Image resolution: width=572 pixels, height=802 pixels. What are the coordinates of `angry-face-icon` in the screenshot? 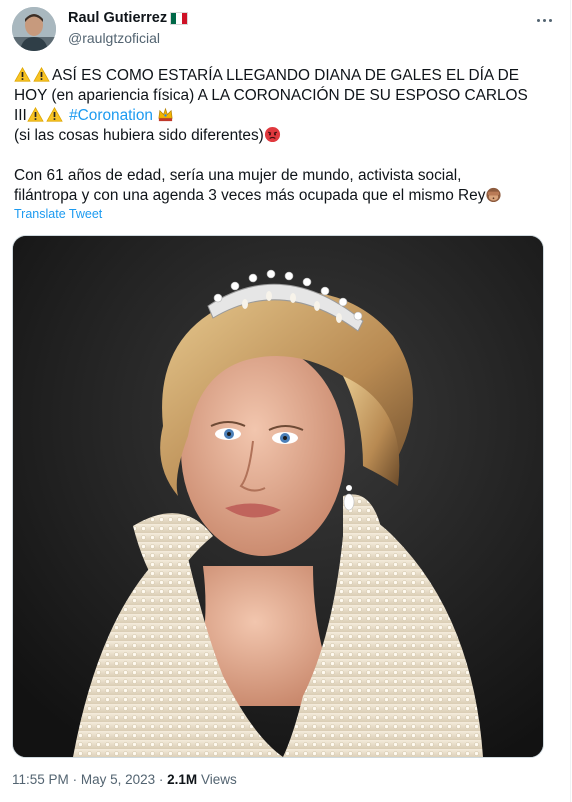 It's located at (272, 134).